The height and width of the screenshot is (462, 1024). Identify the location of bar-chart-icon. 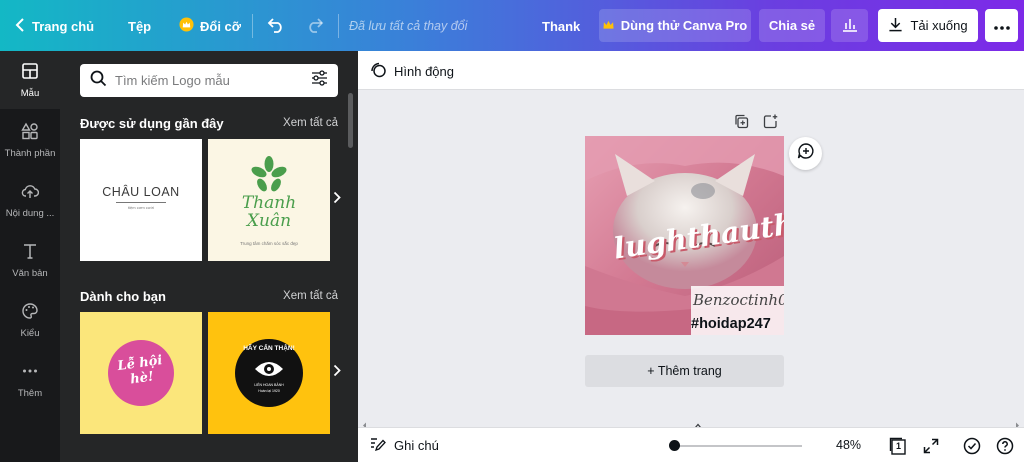
(850, 25).